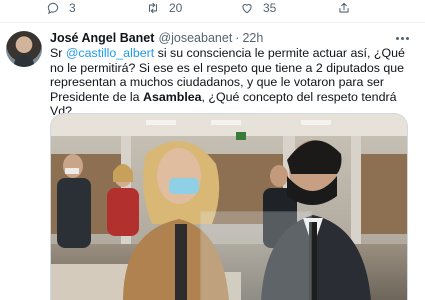  I want to click on share-button, so click(344, 8).